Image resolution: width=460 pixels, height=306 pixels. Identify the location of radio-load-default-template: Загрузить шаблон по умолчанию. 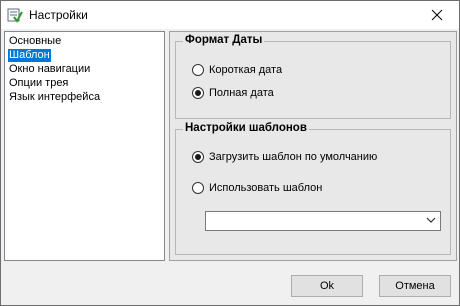
(284, 157).